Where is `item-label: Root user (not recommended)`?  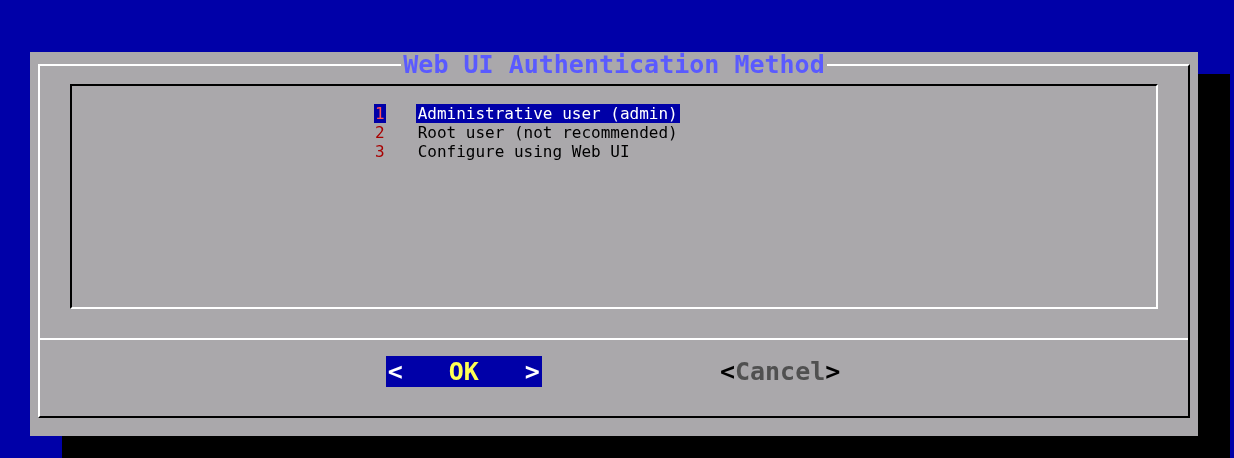 item-label: Root user (not recommended) is located at coordinates (547, 132).